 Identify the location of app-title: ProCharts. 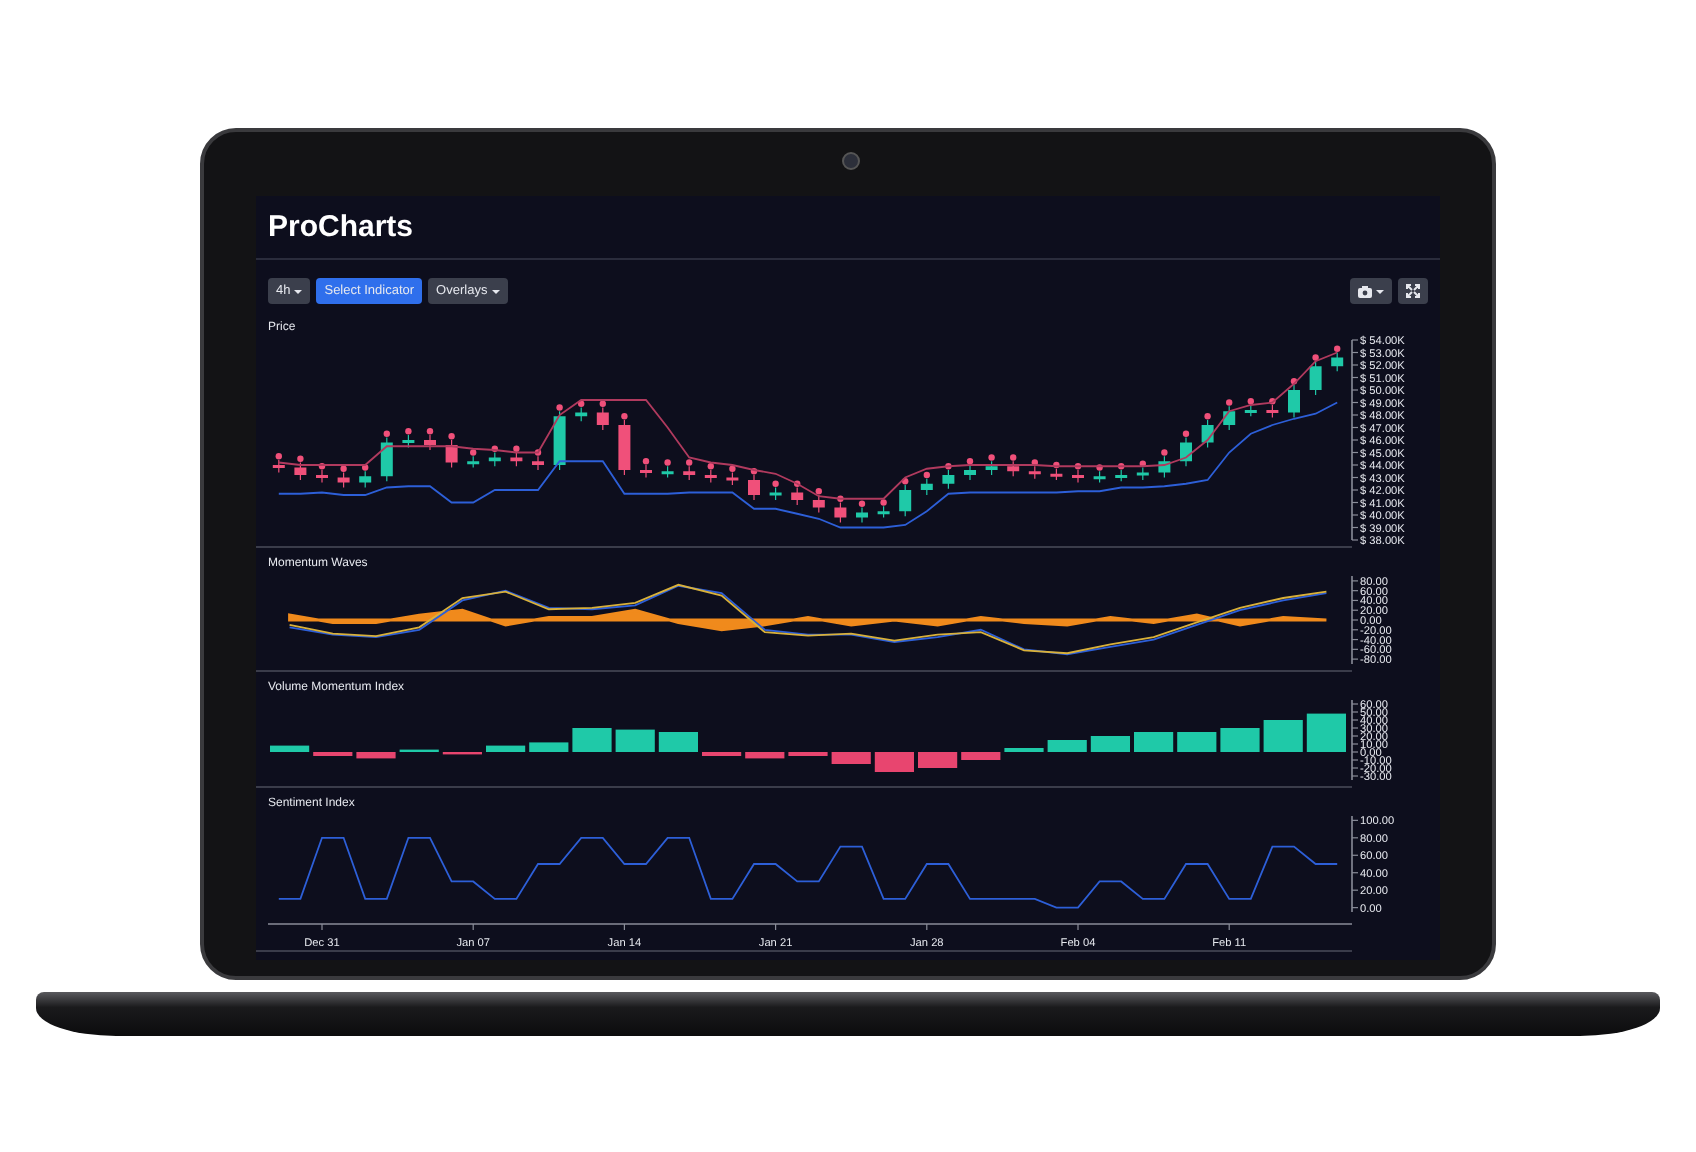
(341, 227).